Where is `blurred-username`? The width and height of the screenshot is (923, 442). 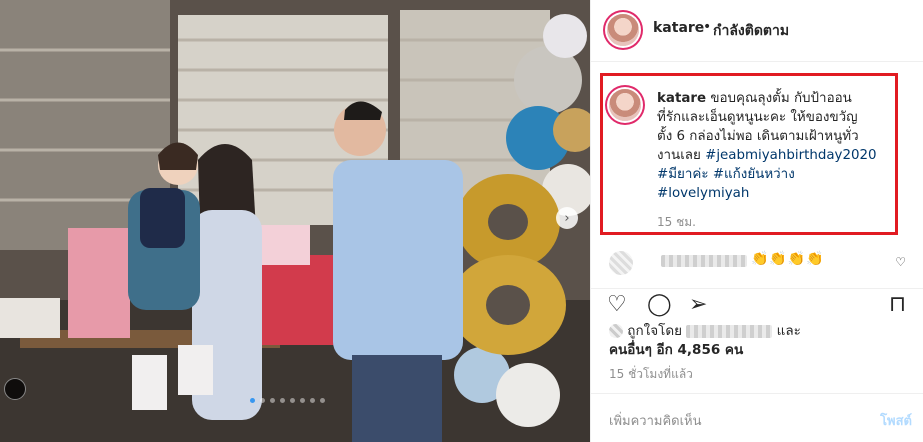 blurred-username is located at coordinates (704, 261).